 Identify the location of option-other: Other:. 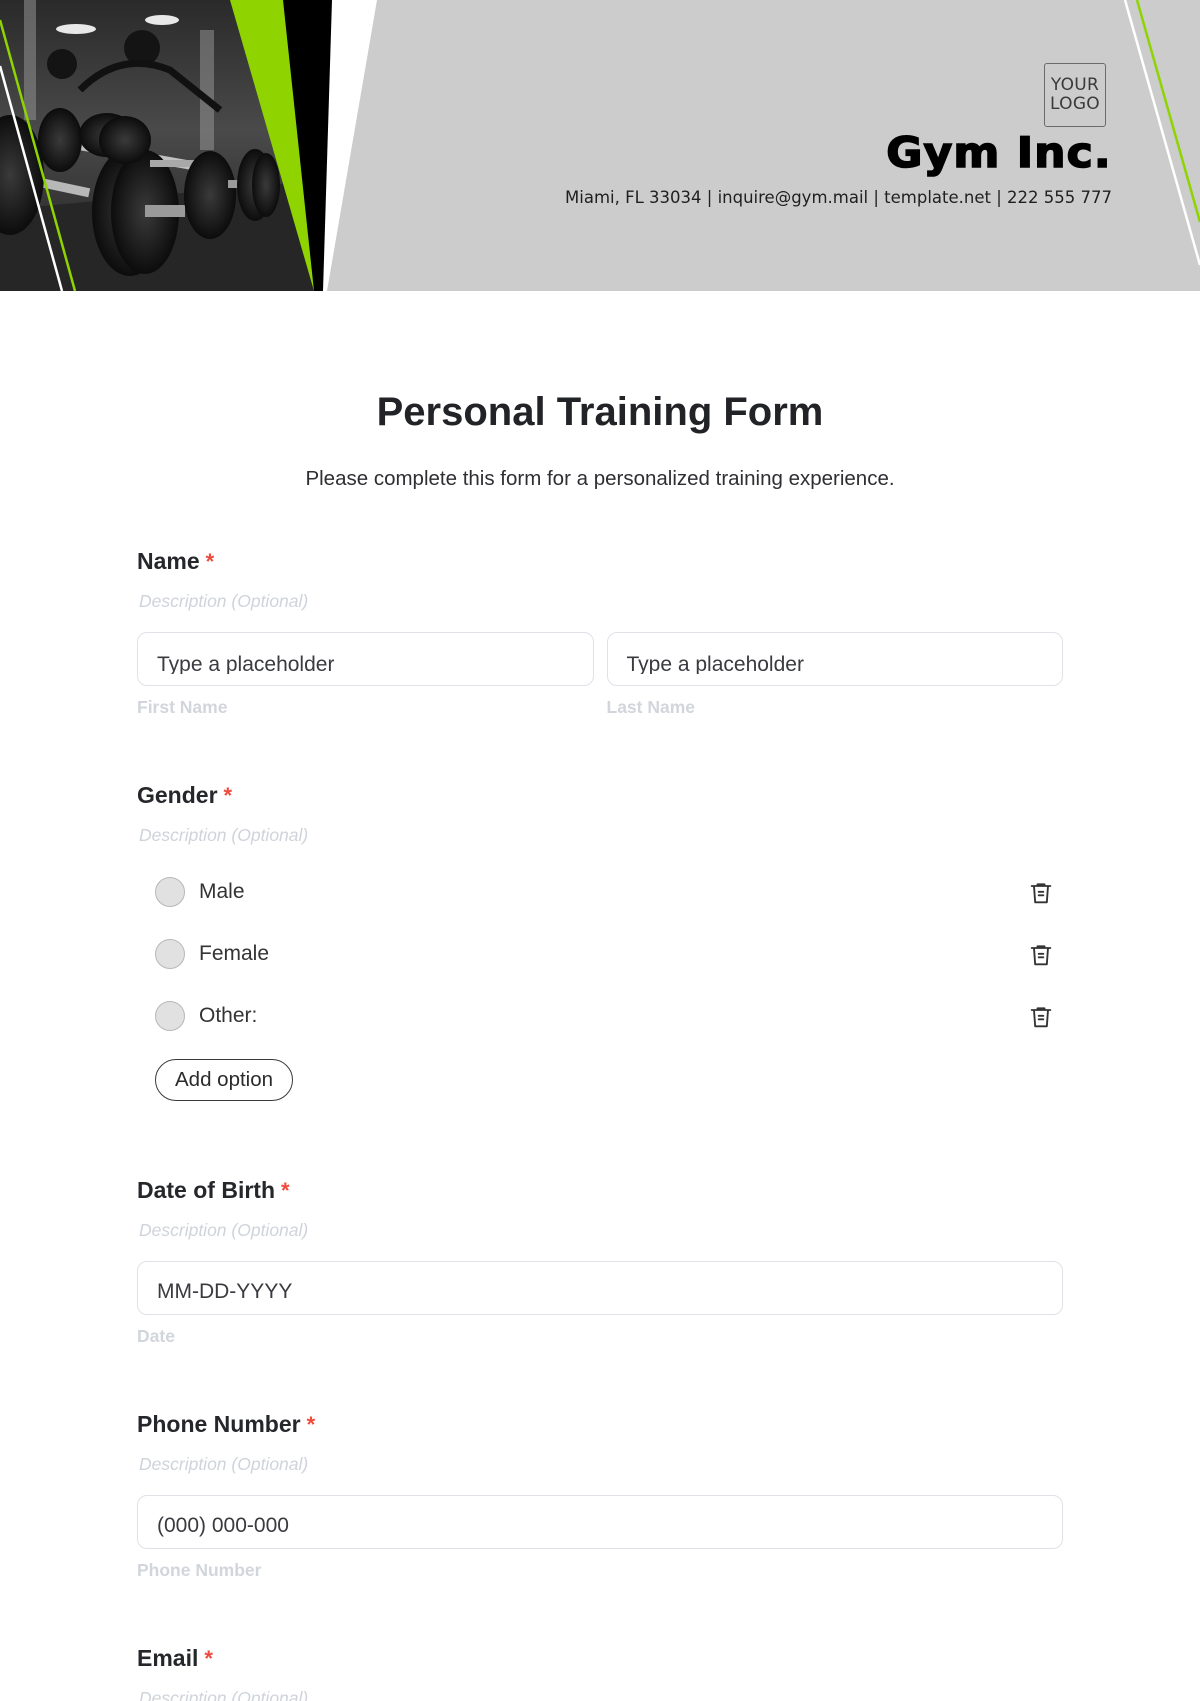
(600, 1016).